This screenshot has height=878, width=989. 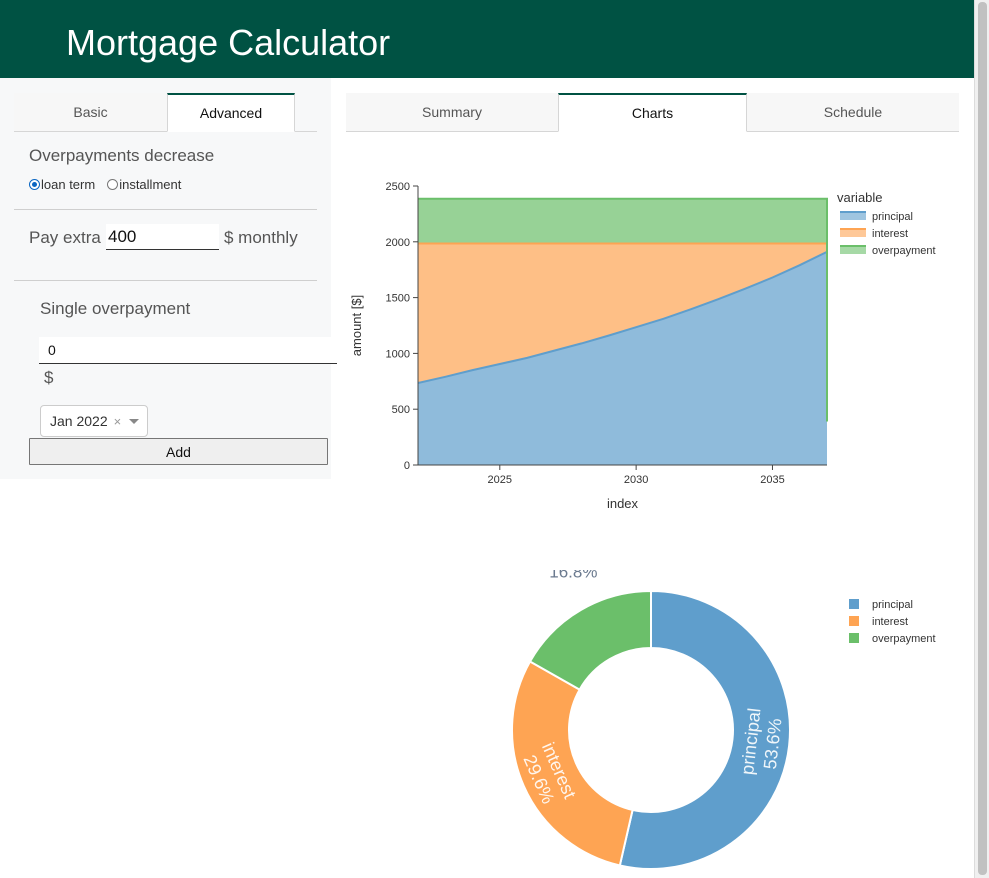 I want to click on overpayment-mode-radio-group: loan term installment, so click(x=105, y=184).